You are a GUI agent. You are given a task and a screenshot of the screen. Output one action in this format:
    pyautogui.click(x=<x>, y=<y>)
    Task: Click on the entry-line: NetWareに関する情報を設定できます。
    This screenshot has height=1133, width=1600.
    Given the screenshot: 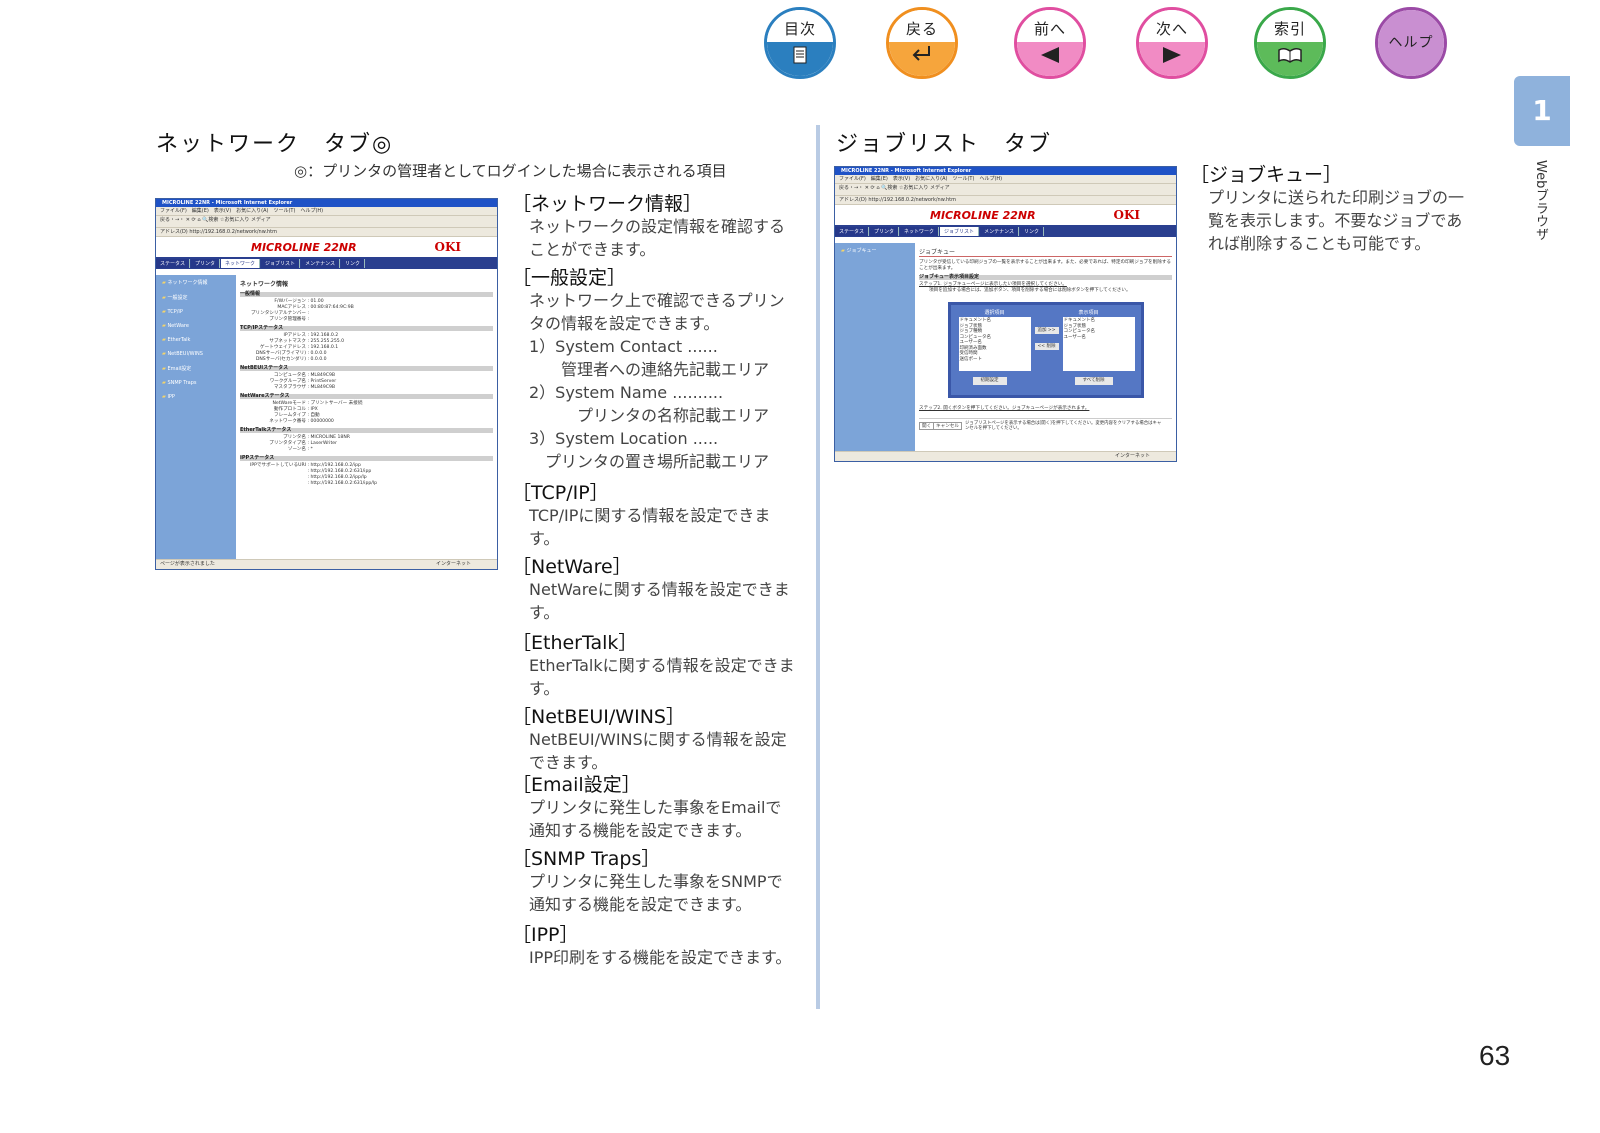 What is the action you would take?
    pyautogui.click(x=659, y=601)
    